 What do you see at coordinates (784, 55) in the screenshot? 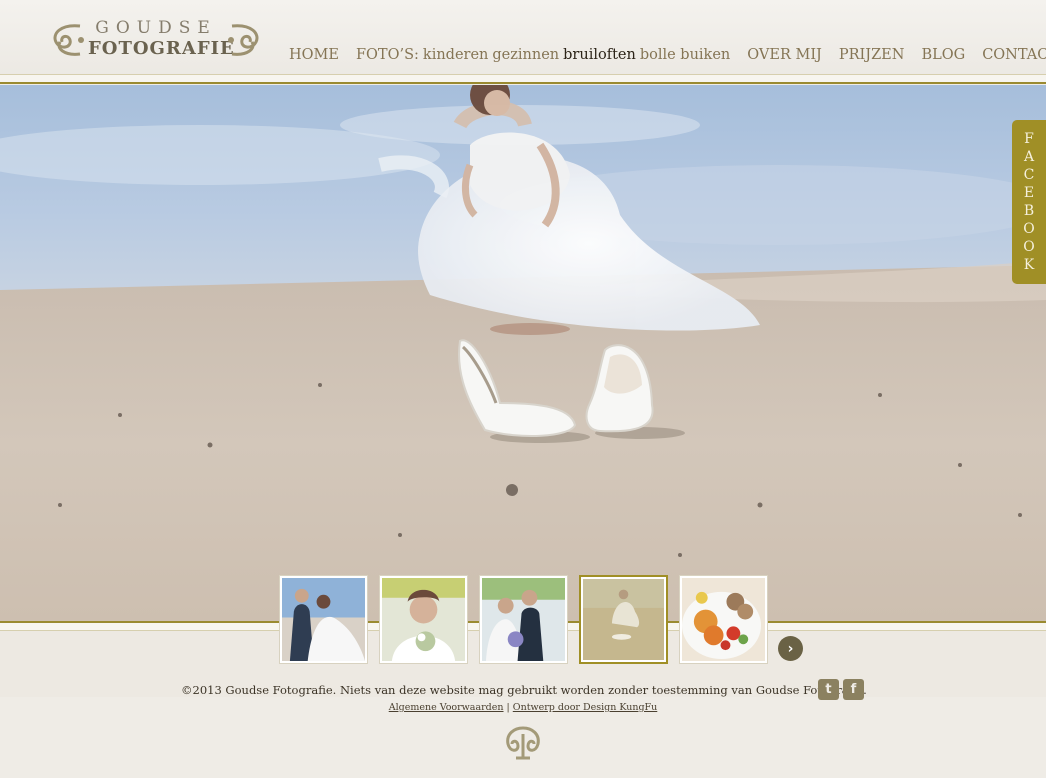
I see `nav-over-mij: OVER MIJ` at bounding box center [784, 55].